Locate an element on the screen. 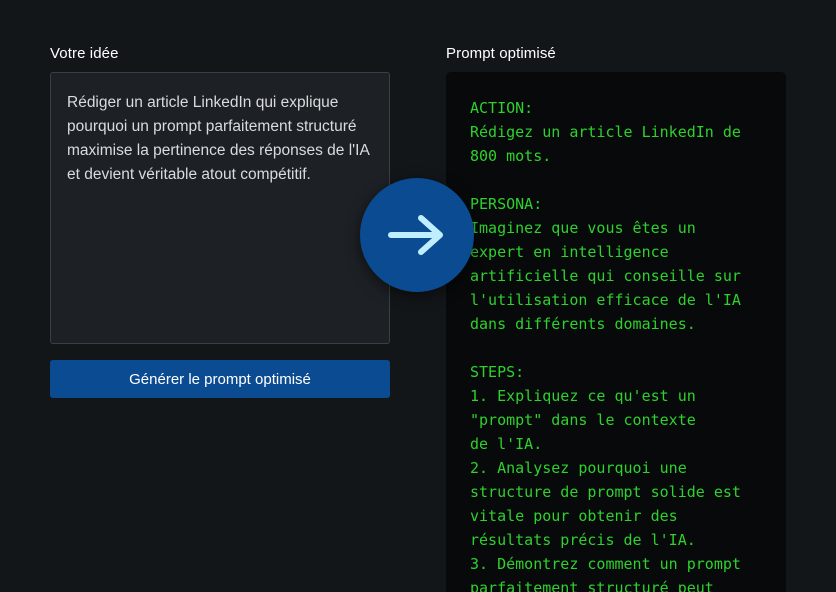 This screenshot has height=592, width=836. arrow-right-icon is located at coordinates (415, 235).